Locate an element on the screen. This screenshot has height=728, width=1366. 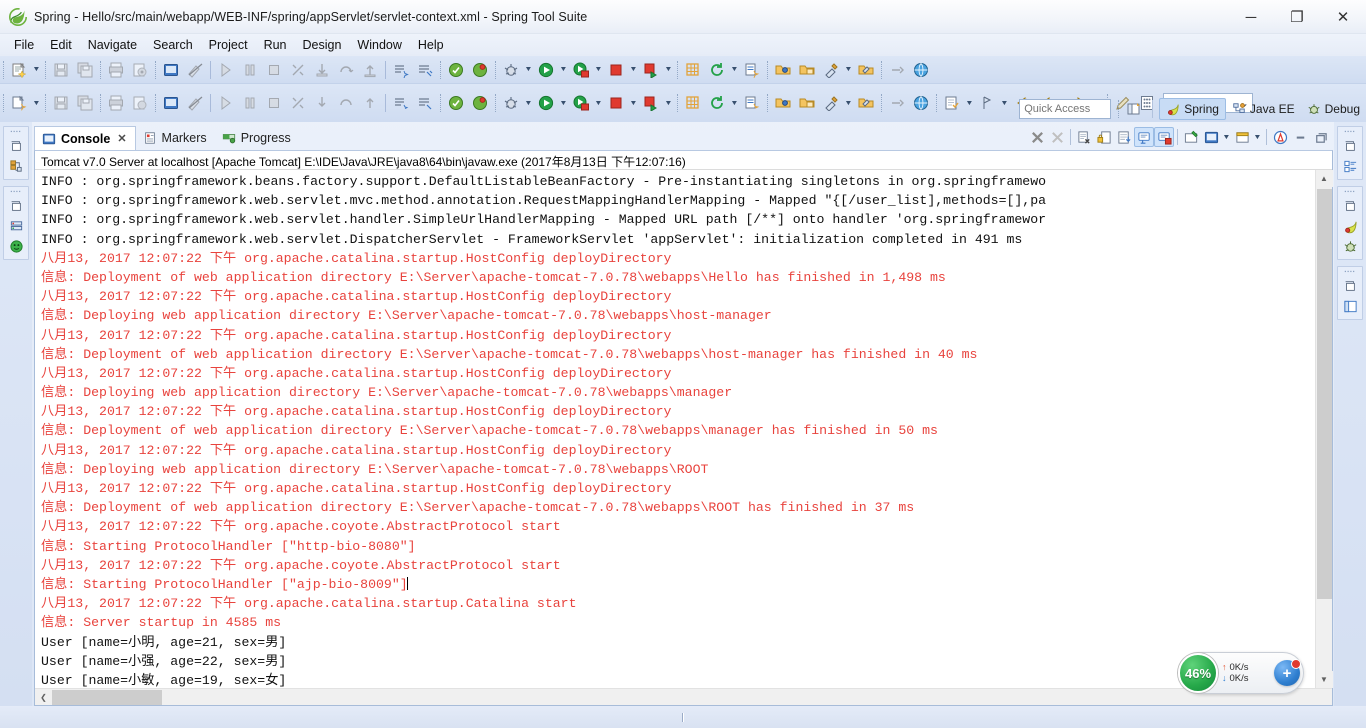
pin-console-icon is located at coordinates (1144, 137).